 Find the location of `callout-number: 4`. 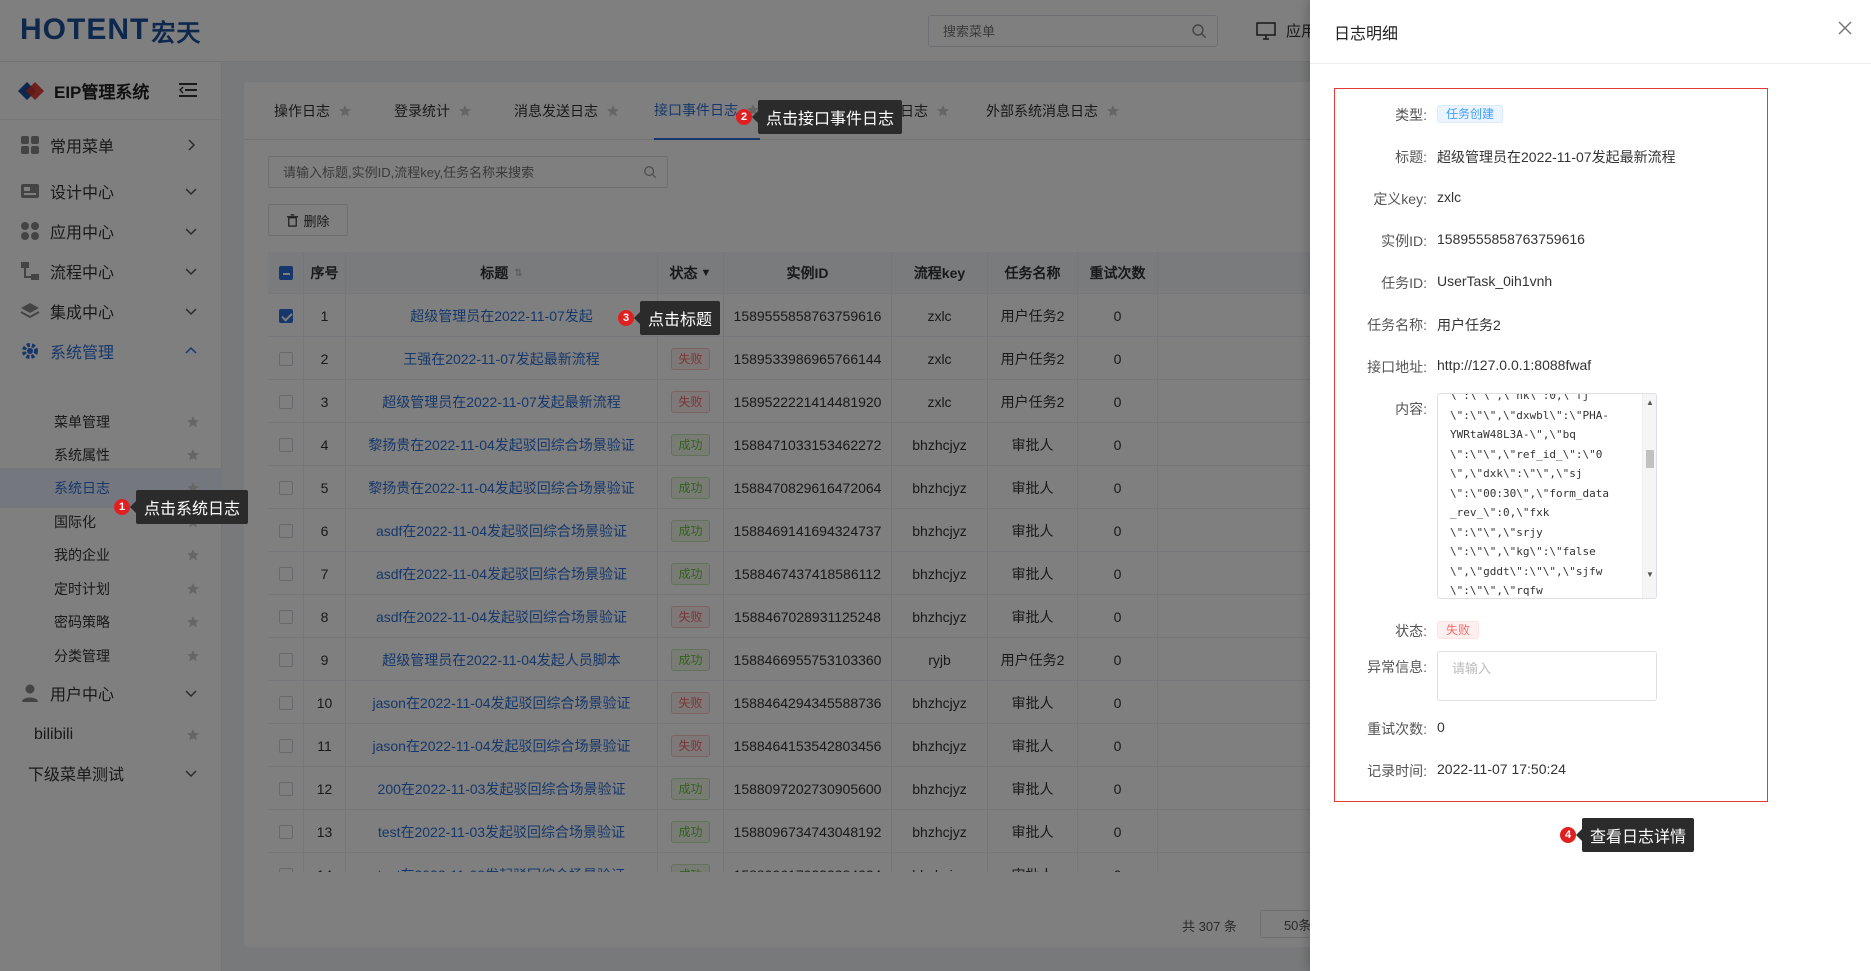

callout-number: 4 is located at coordinates (1568, 835).